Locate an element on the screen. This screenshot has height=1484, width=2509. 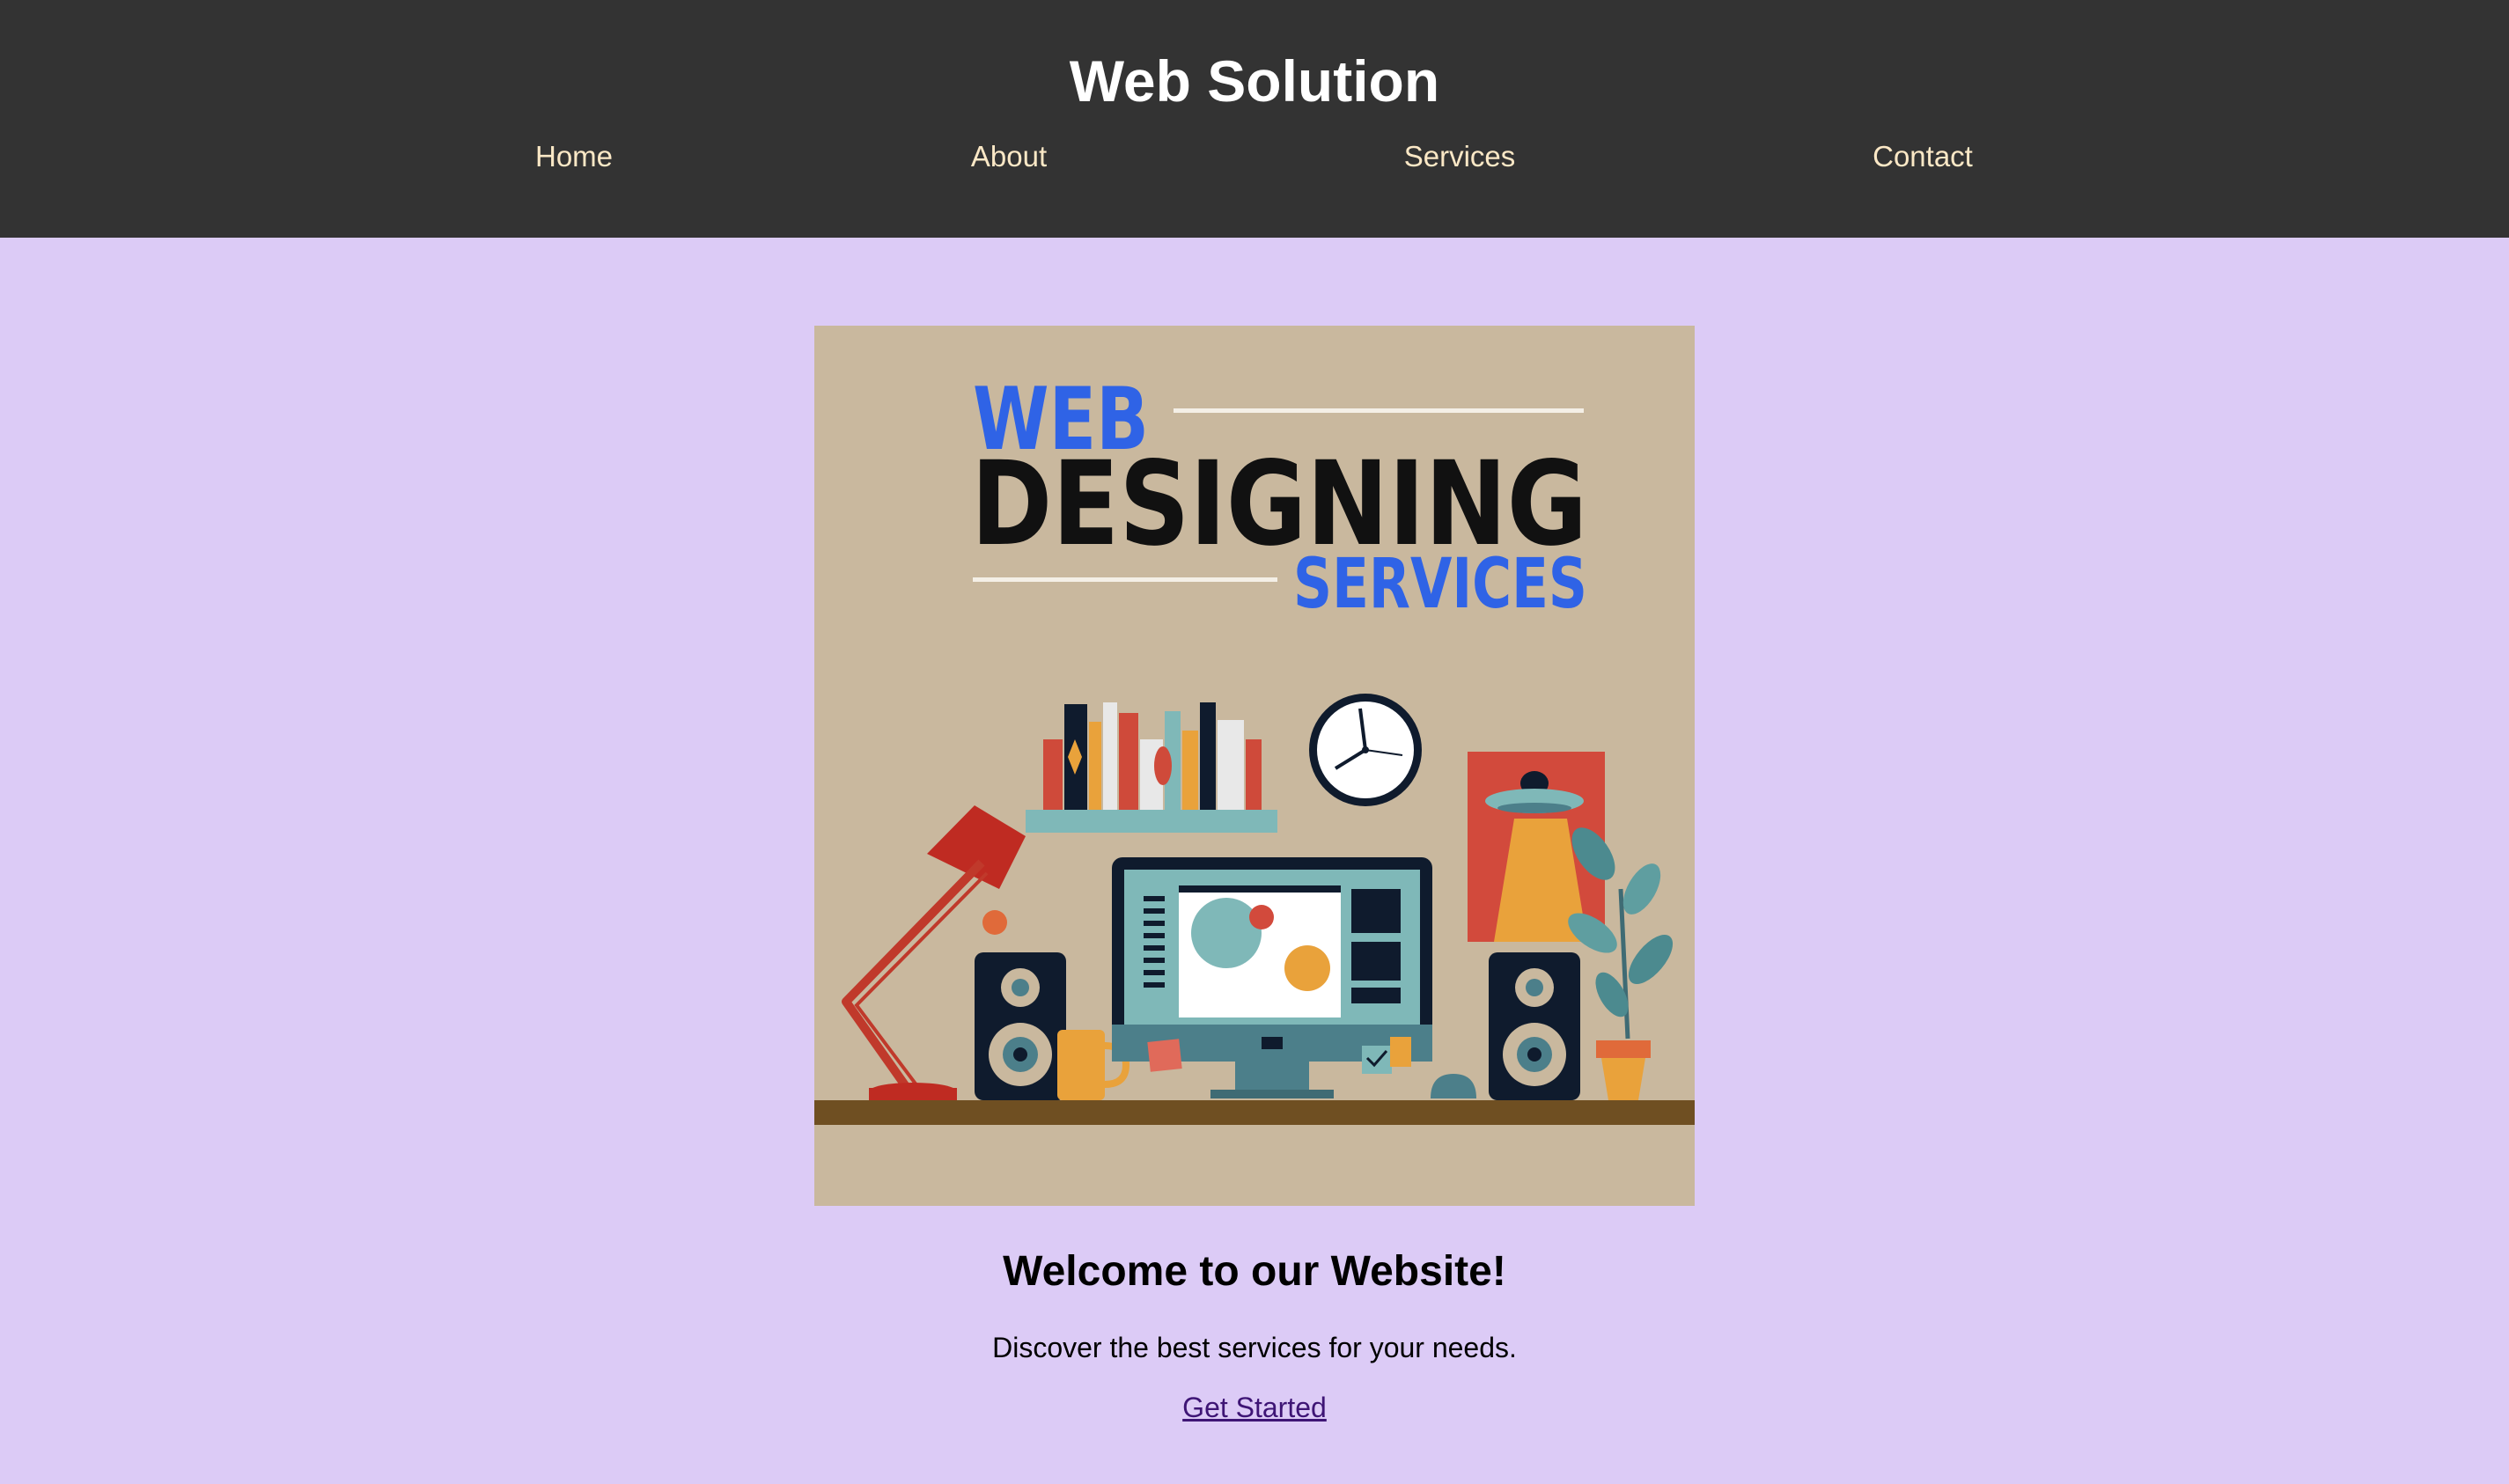
right-speaker-icon is located at coordinates (1534, 1026).